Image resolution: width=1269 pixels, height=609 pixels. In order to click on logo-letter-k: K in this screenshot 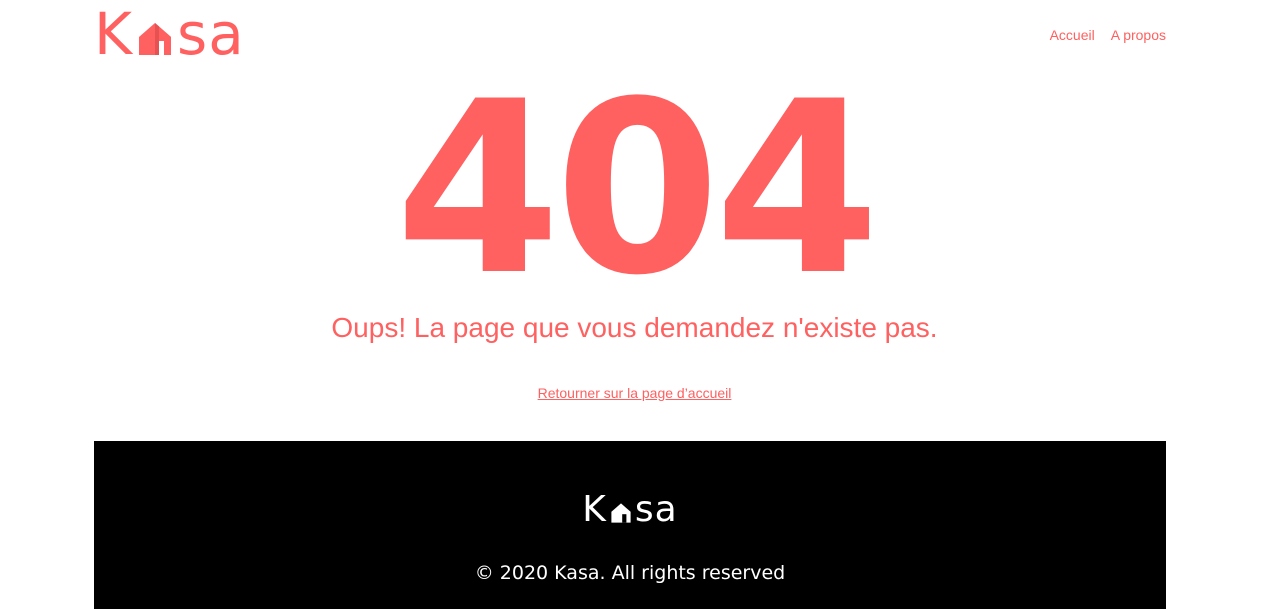, I will do `click(114, 34)`.